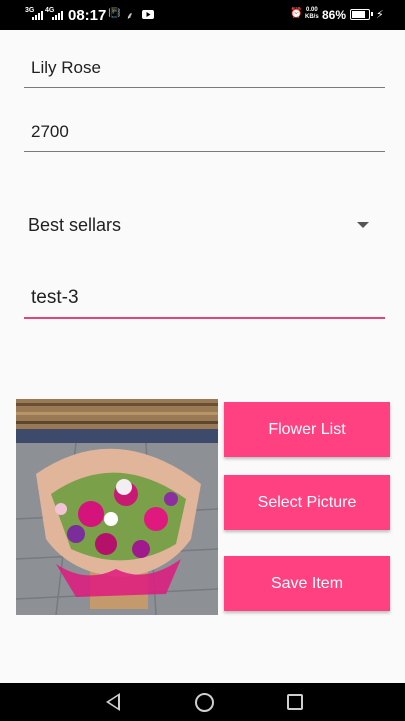 The image size is (405, 721). What do you see at coordinates (295, 702) in the screenshot?
I see `recents-icon` at bounding box center [295, 702].